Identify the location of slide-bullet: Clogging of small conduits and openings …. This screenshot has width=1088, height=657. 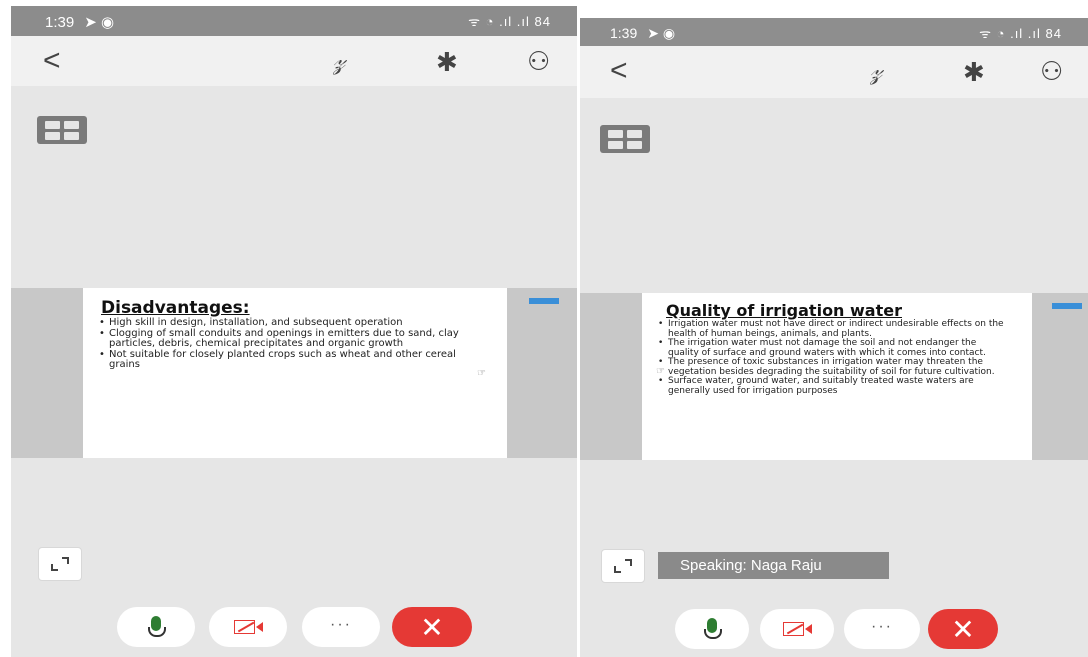
(282, 339).